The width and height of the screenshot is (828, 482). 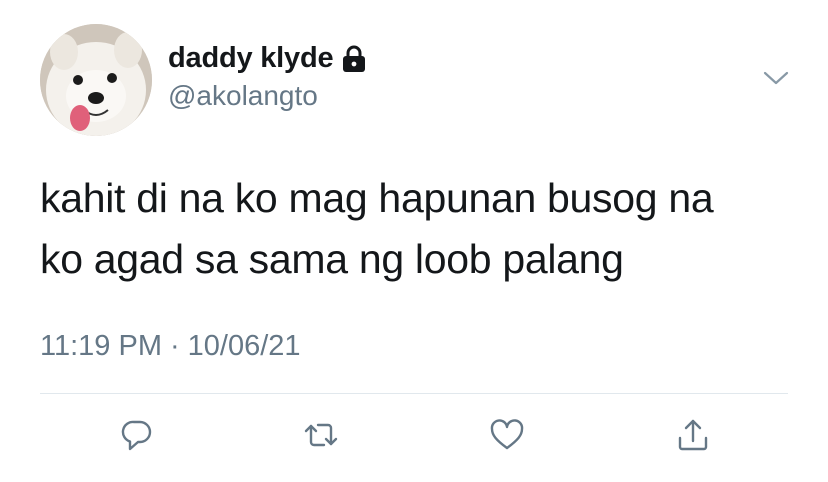 What do you see at coordinates (776, 78) in the screenshot?
I see `chevron-down-icon` at bounding box center [776, 78].